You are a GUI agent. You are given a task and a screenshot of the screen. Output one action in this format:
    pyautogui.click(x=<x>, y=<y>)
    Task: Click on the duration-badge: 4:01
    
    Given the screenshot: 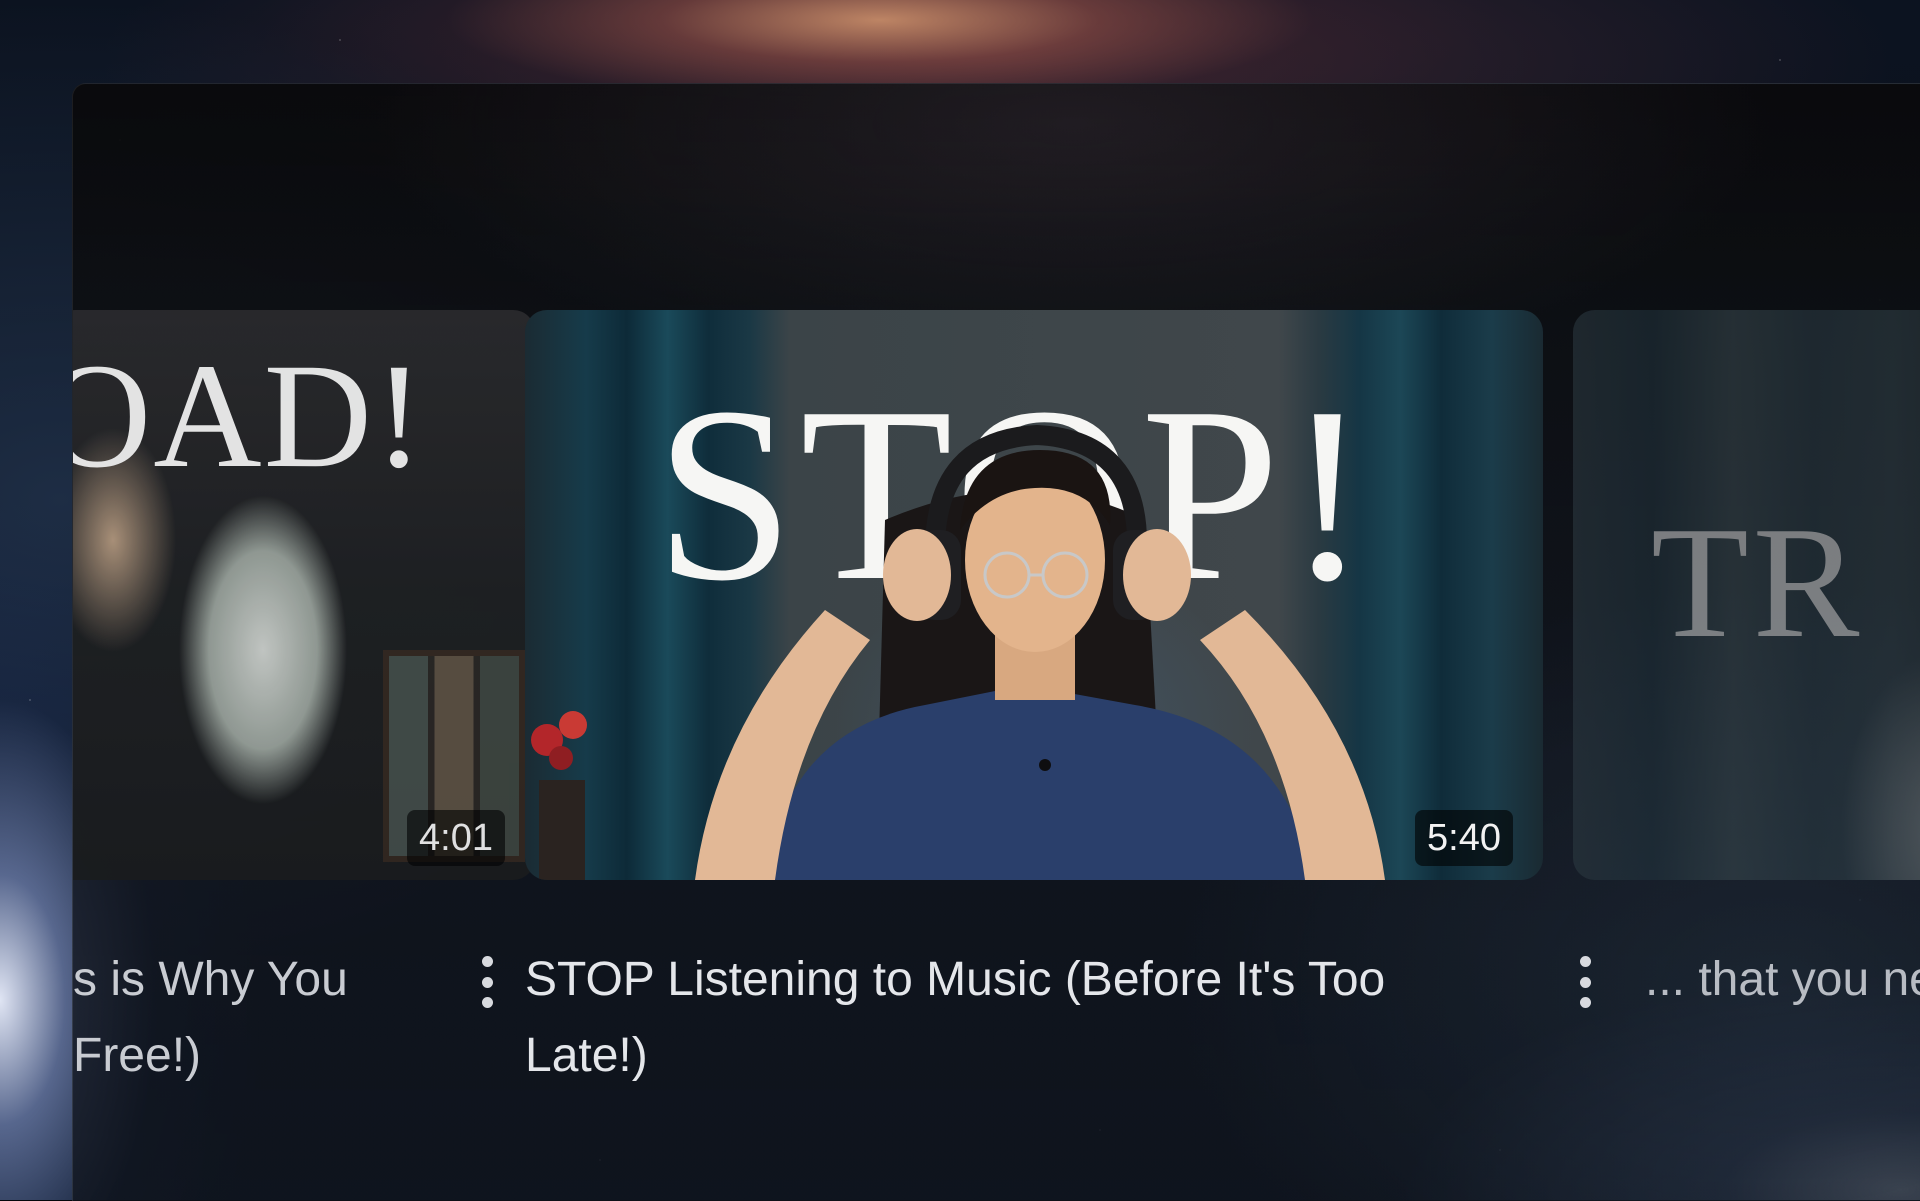 What is the action you would take?
    pyautogui.click(x=456, y=838)
    